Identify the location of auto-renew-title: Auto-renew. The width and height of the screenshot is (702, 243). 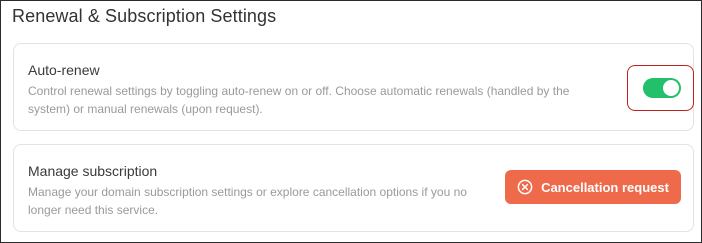
(64, 70).